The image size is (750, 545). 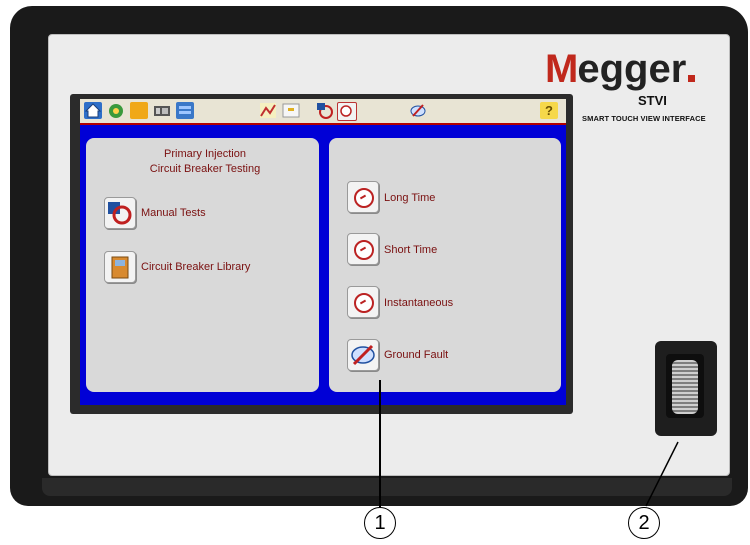 I want to click on folder-icon, so click(x=139, y=110).